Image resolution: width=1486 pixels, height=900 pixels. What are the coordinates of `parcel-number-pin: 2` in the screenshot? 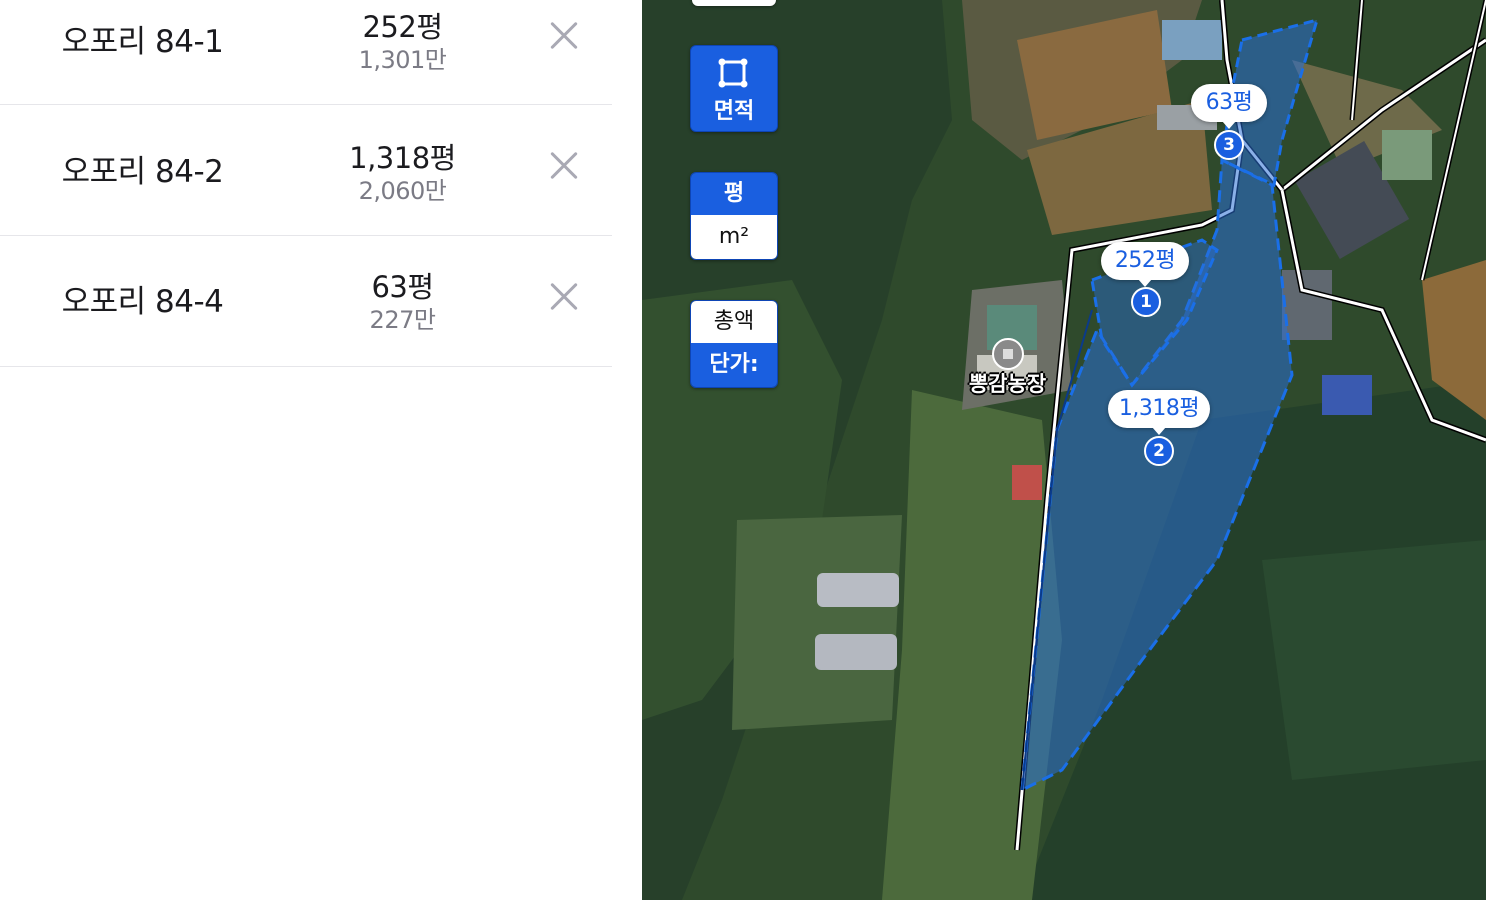 It's located at (1159, 451).